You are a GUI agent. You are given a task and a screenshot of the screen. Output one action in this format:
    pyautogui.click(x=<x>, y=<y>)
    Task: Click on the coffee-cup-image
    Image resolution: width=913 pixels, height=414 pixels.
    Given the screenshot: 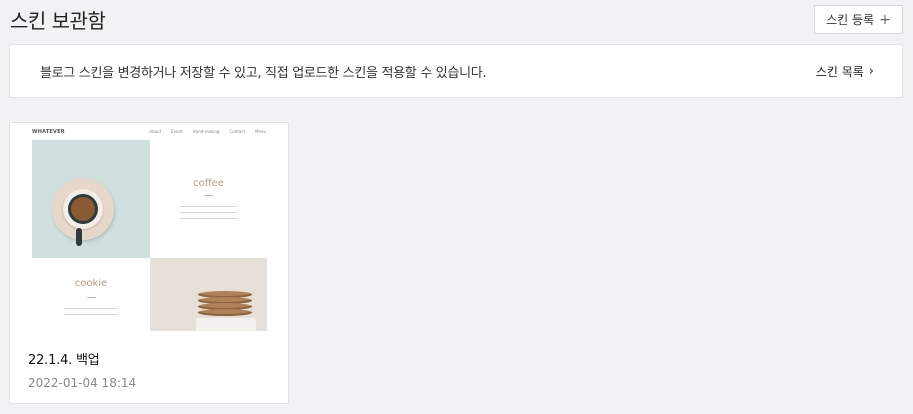 What is the action you would take?
    pyautogui.click(x=91, y=199)
    